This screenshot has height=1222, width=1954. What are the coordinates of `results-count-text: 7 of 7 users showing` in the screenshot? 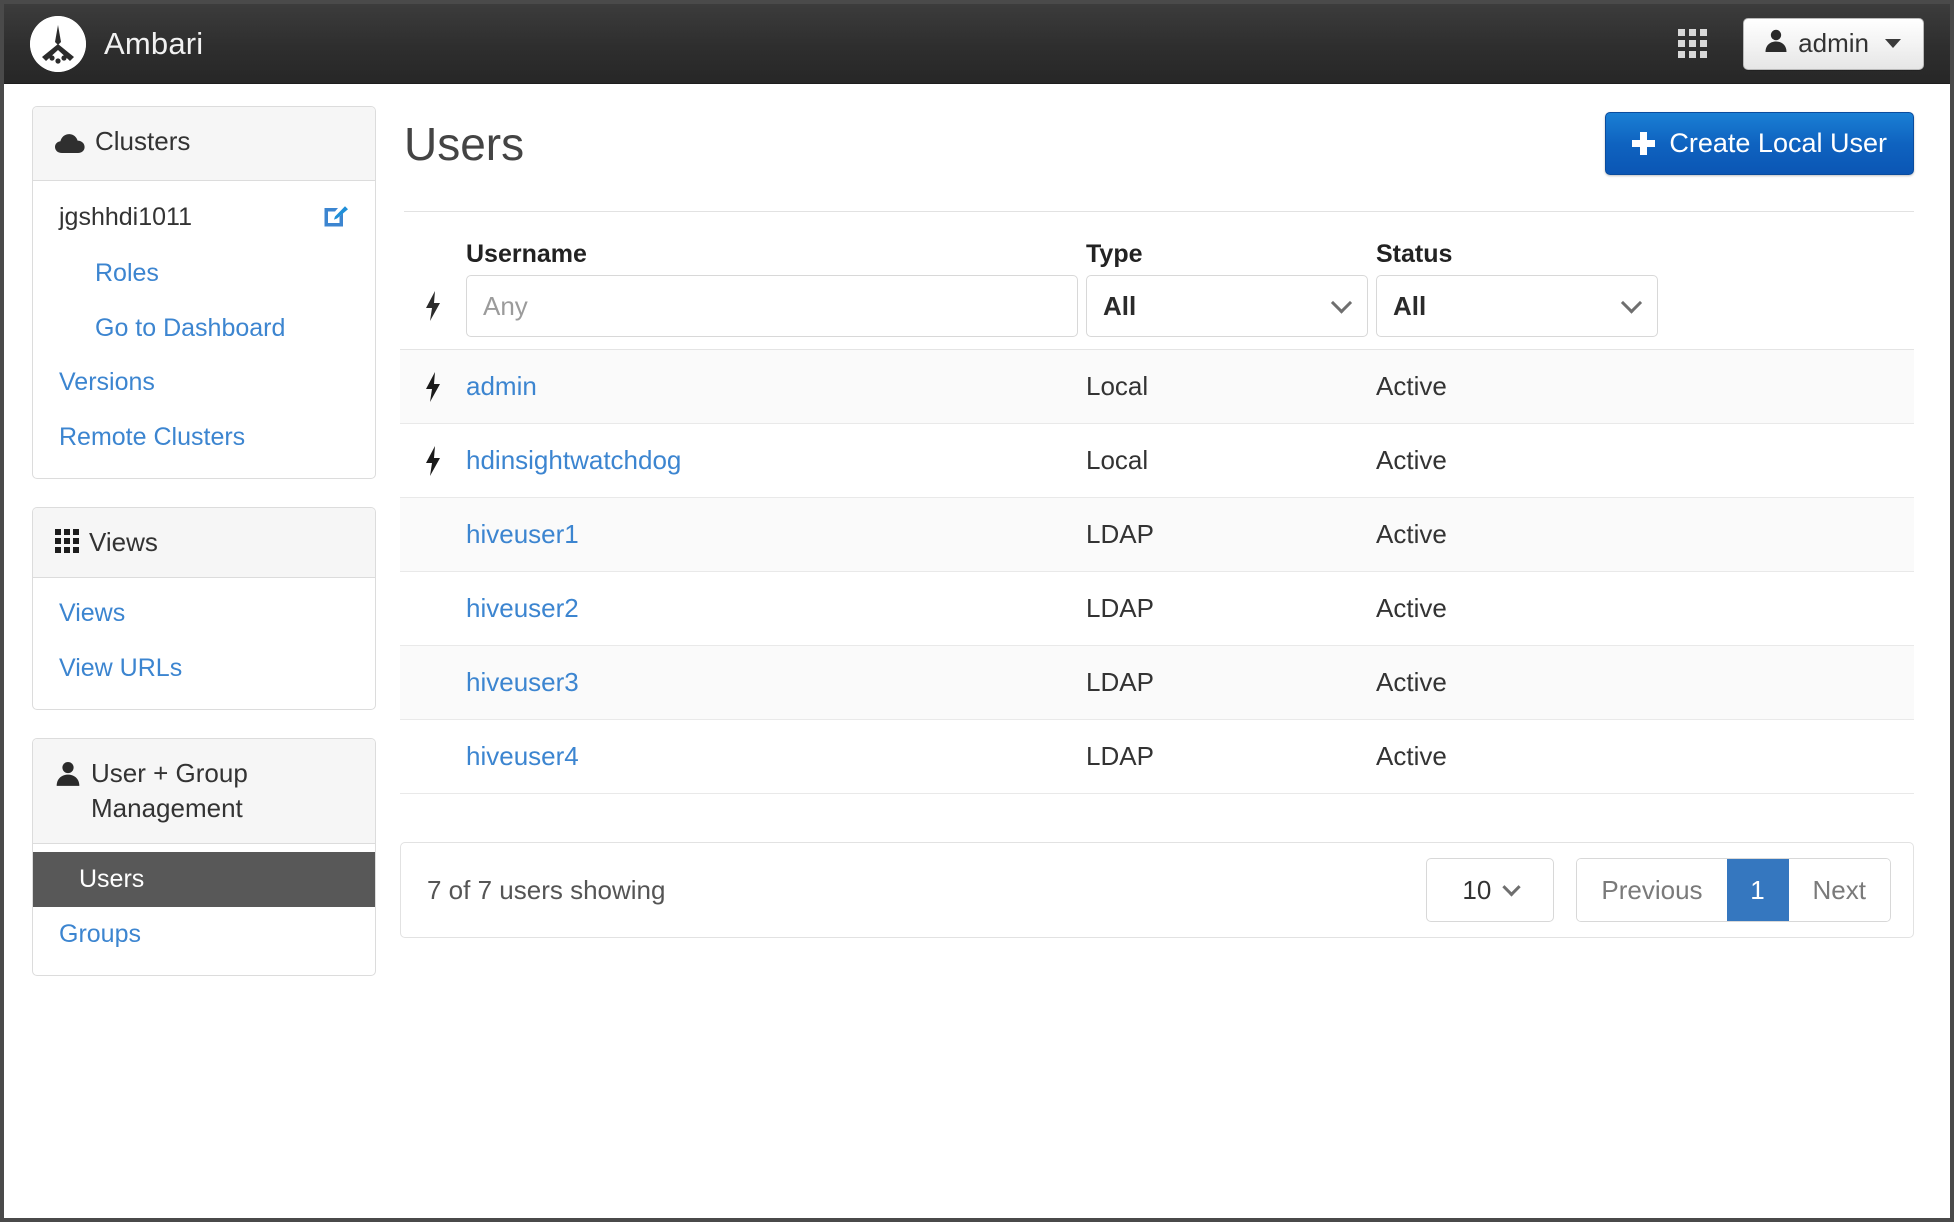 It's located at (546, 889).